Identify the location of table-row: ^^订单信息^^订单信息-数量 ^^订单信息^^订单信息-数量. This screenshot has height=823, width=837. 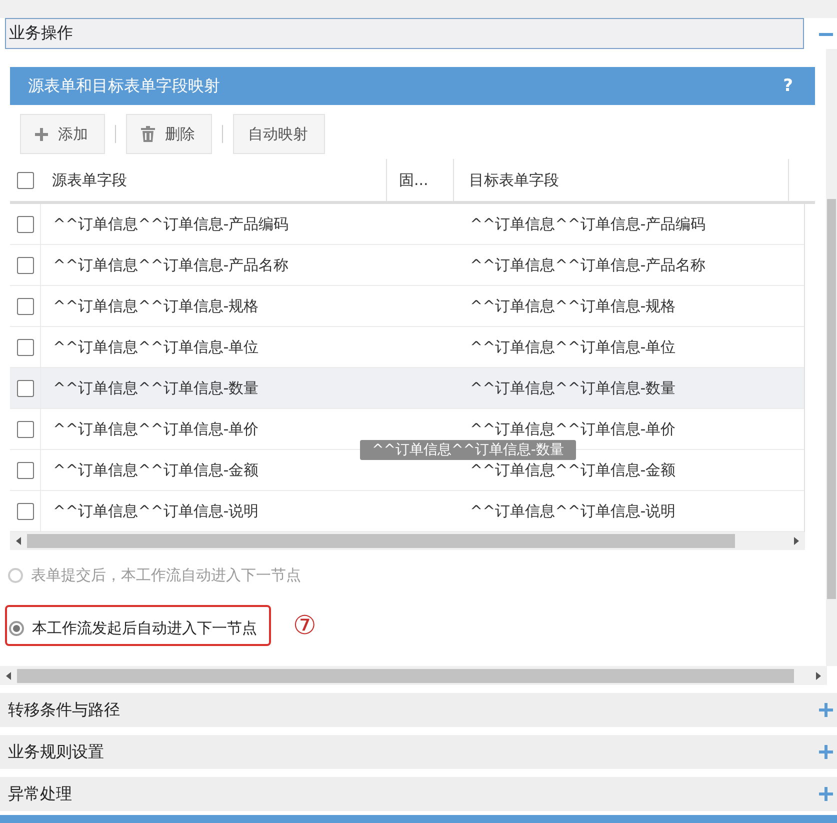
(407, 388).